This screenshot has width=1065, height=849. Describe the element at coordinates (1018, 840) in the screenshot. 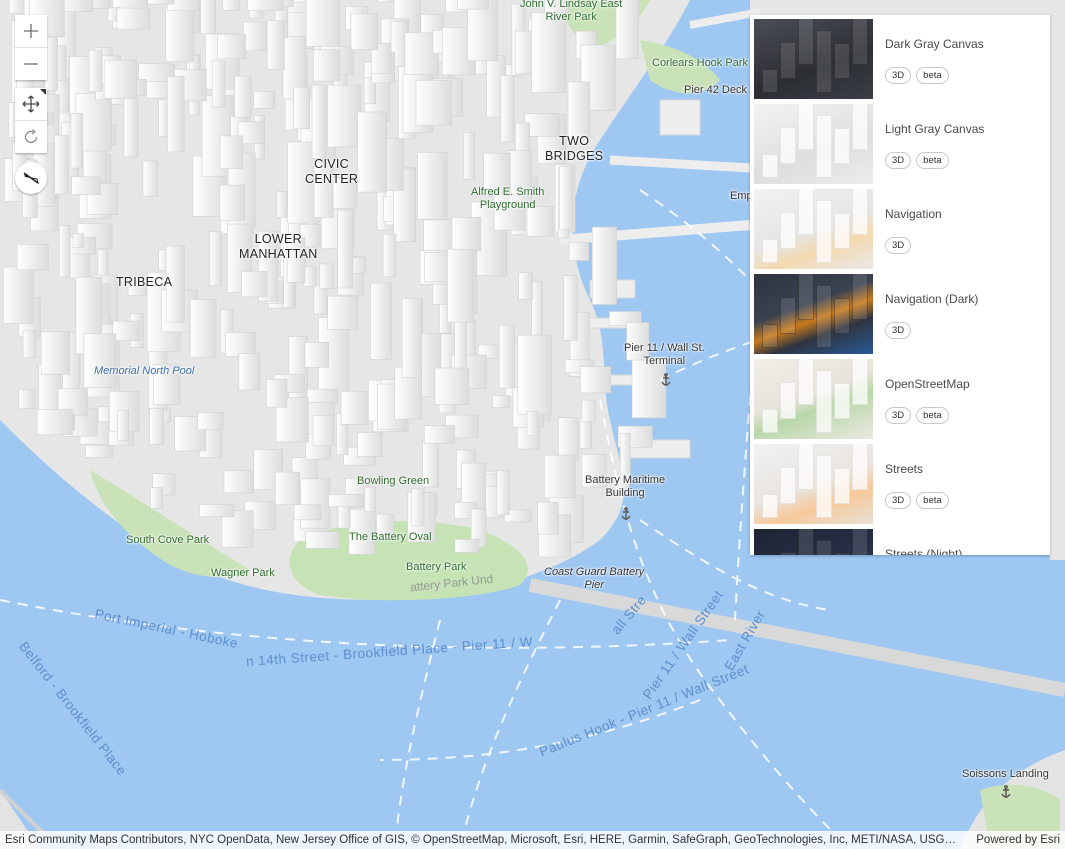

I see `powered-by-esri-link: Powered by Esri` at that location.